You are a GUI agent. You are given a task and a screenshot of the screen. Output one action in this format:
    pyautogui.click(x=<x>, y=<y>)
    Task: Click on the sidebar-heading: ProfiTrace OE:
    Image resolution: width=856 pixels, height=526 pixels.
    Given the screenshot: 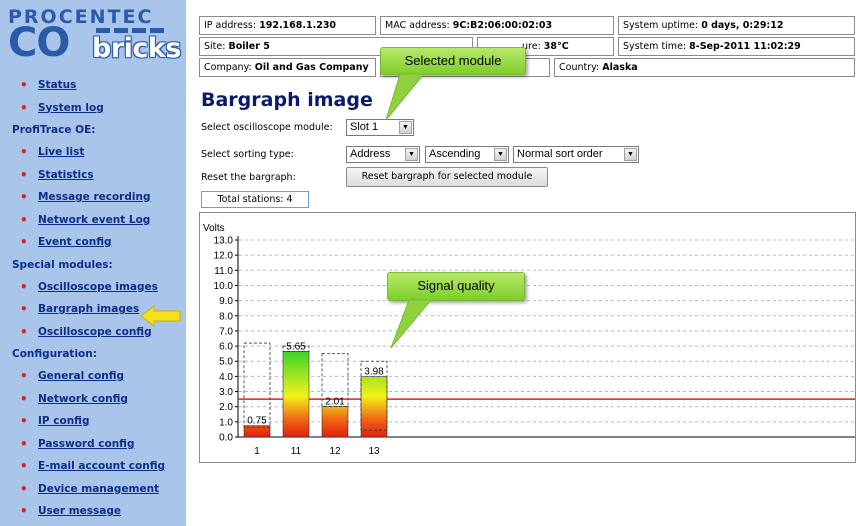 What is the action you would take?
    pyautogui.click(x=54, y=130)
    